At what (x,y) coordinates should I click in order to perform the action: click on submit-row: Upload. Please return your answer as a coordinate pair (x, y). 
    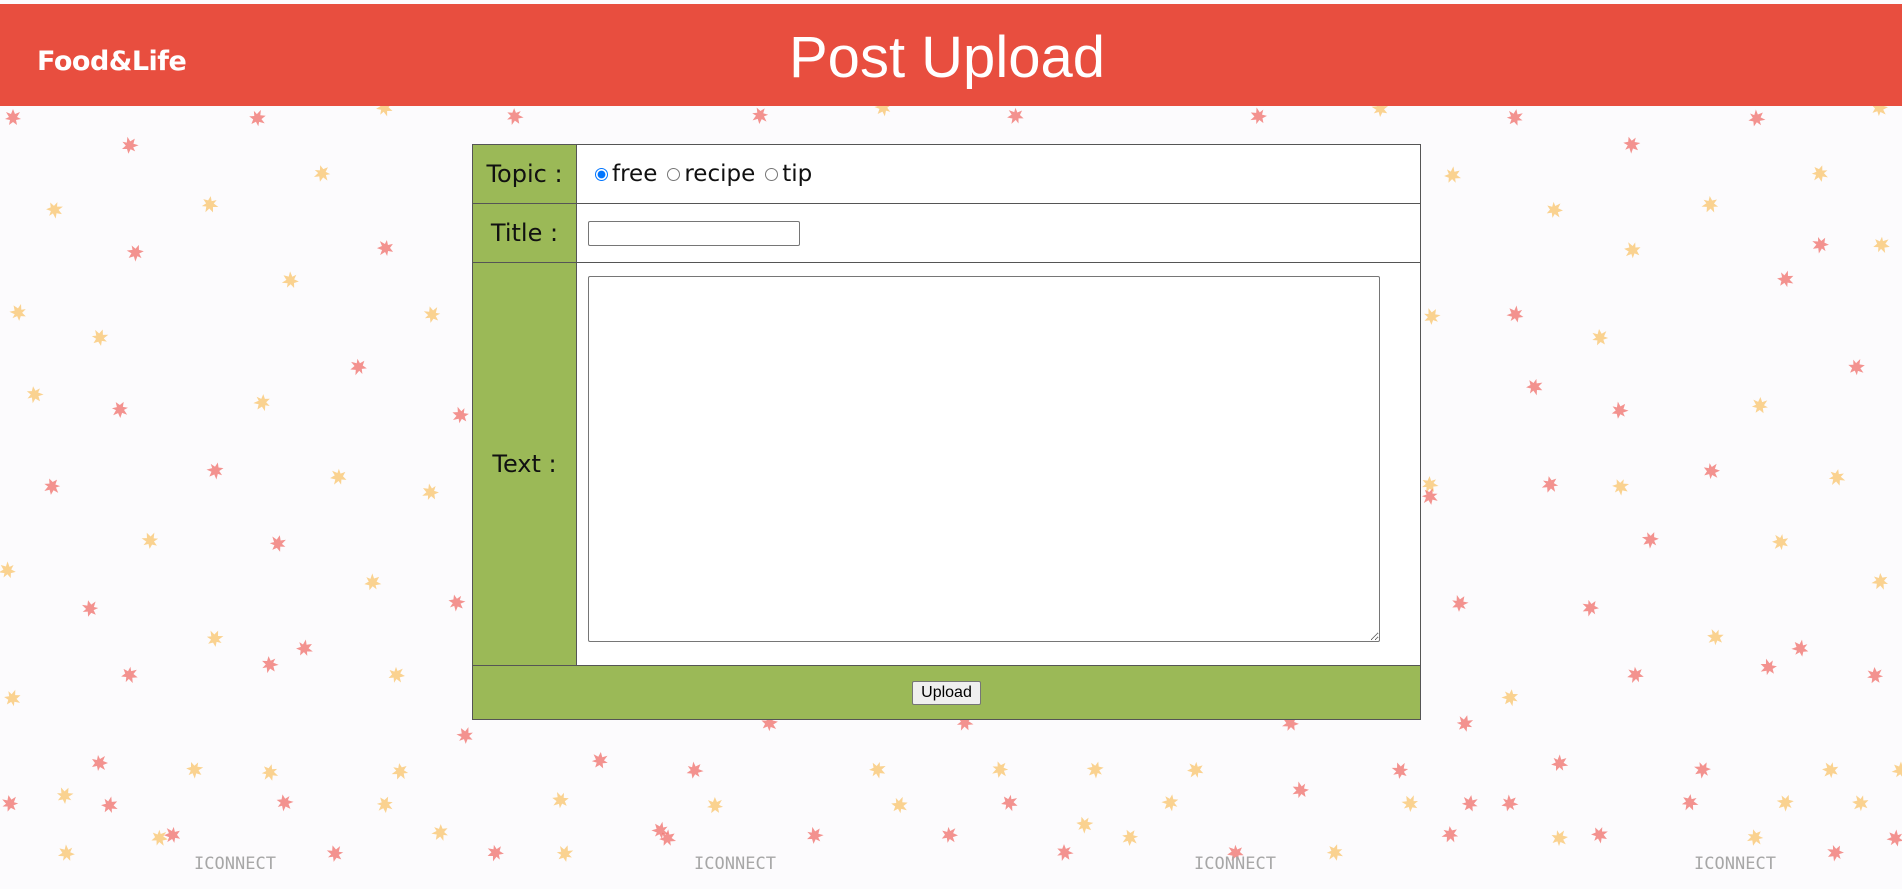
    Looking at the image, I should click on (946, 692).